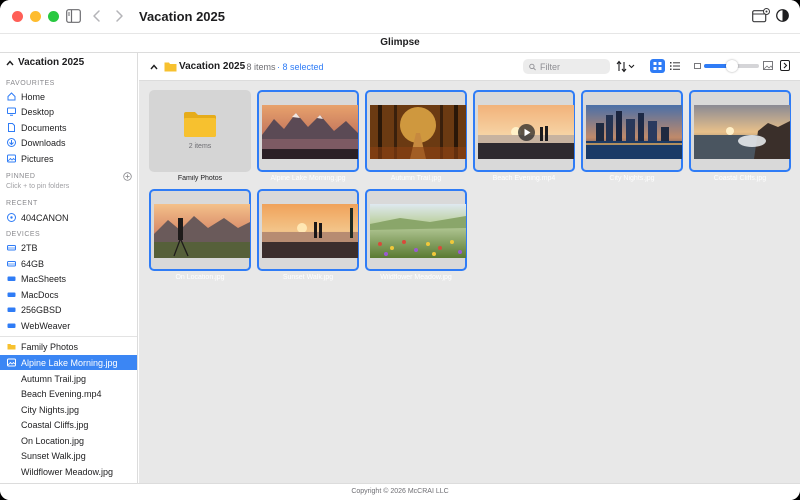  I want to click on tree-item-city-nights: City Nights.jpg, so click(68, 409).